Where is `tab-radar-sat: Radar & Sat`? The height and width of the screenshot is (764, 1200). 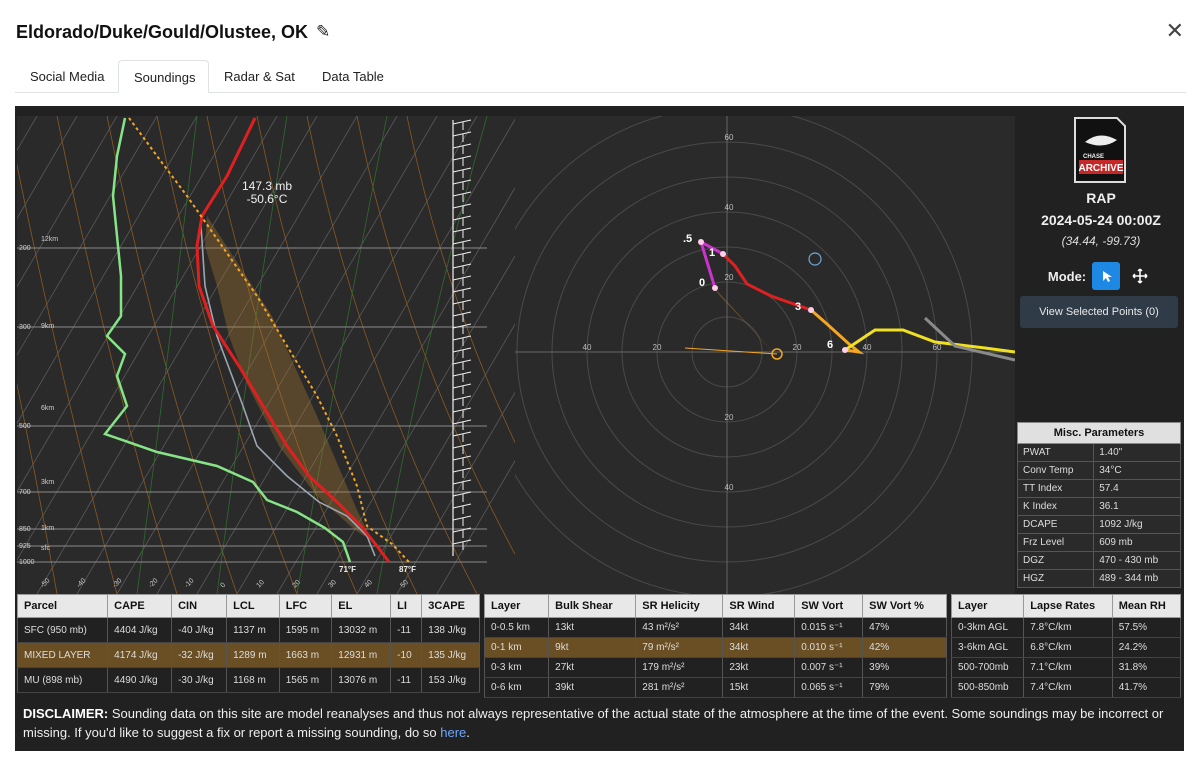 tab-radar-sat: Radar & Sat is located at coordinates (259, 76).